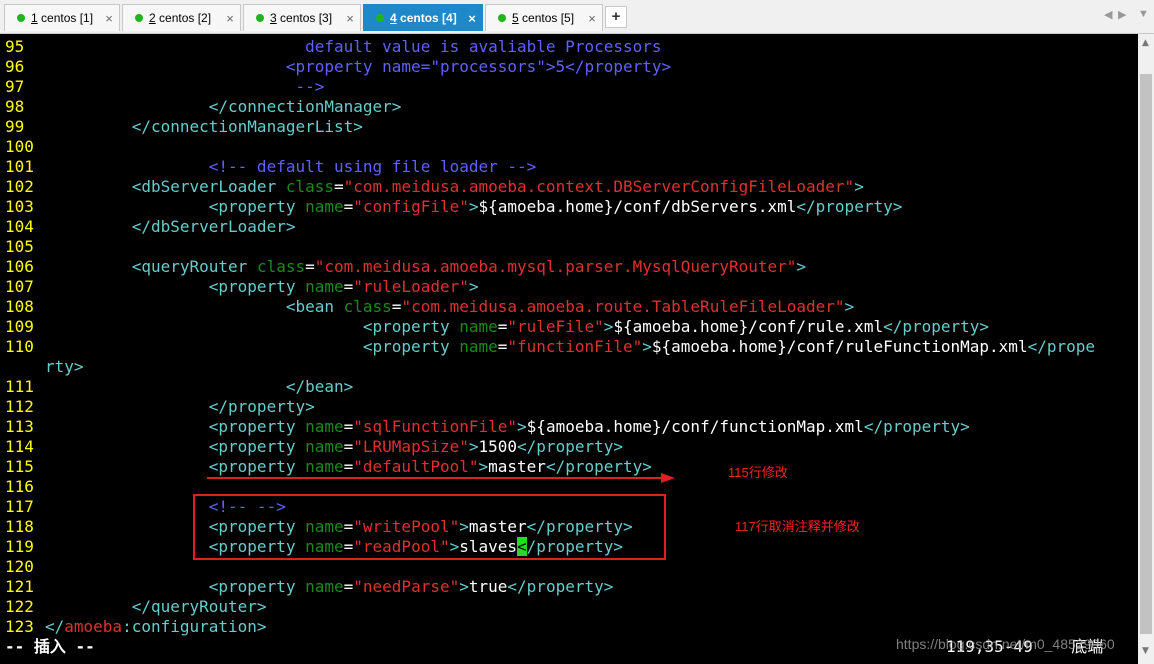 The width and height of the screenshot is (1154, 664). What do you see at coordinates (25, 147) in the screenshot?
I see `editor-line: 100` at bounding box center [25, 147].